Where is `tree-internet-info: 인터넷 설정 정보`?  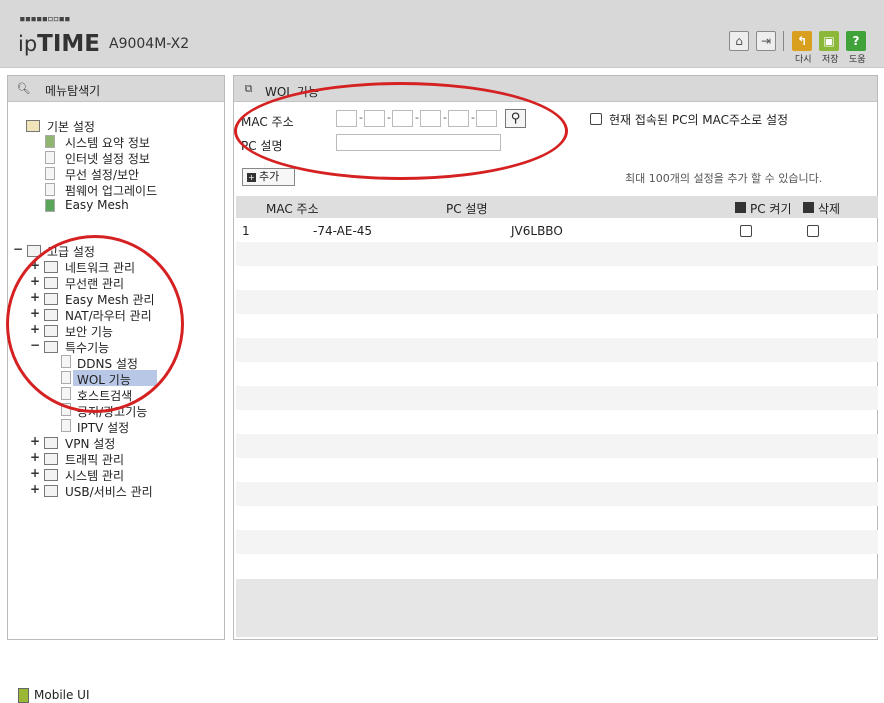 tree-internet-info: 인터넷 설정 정보 is located at coordinates (107, 158).